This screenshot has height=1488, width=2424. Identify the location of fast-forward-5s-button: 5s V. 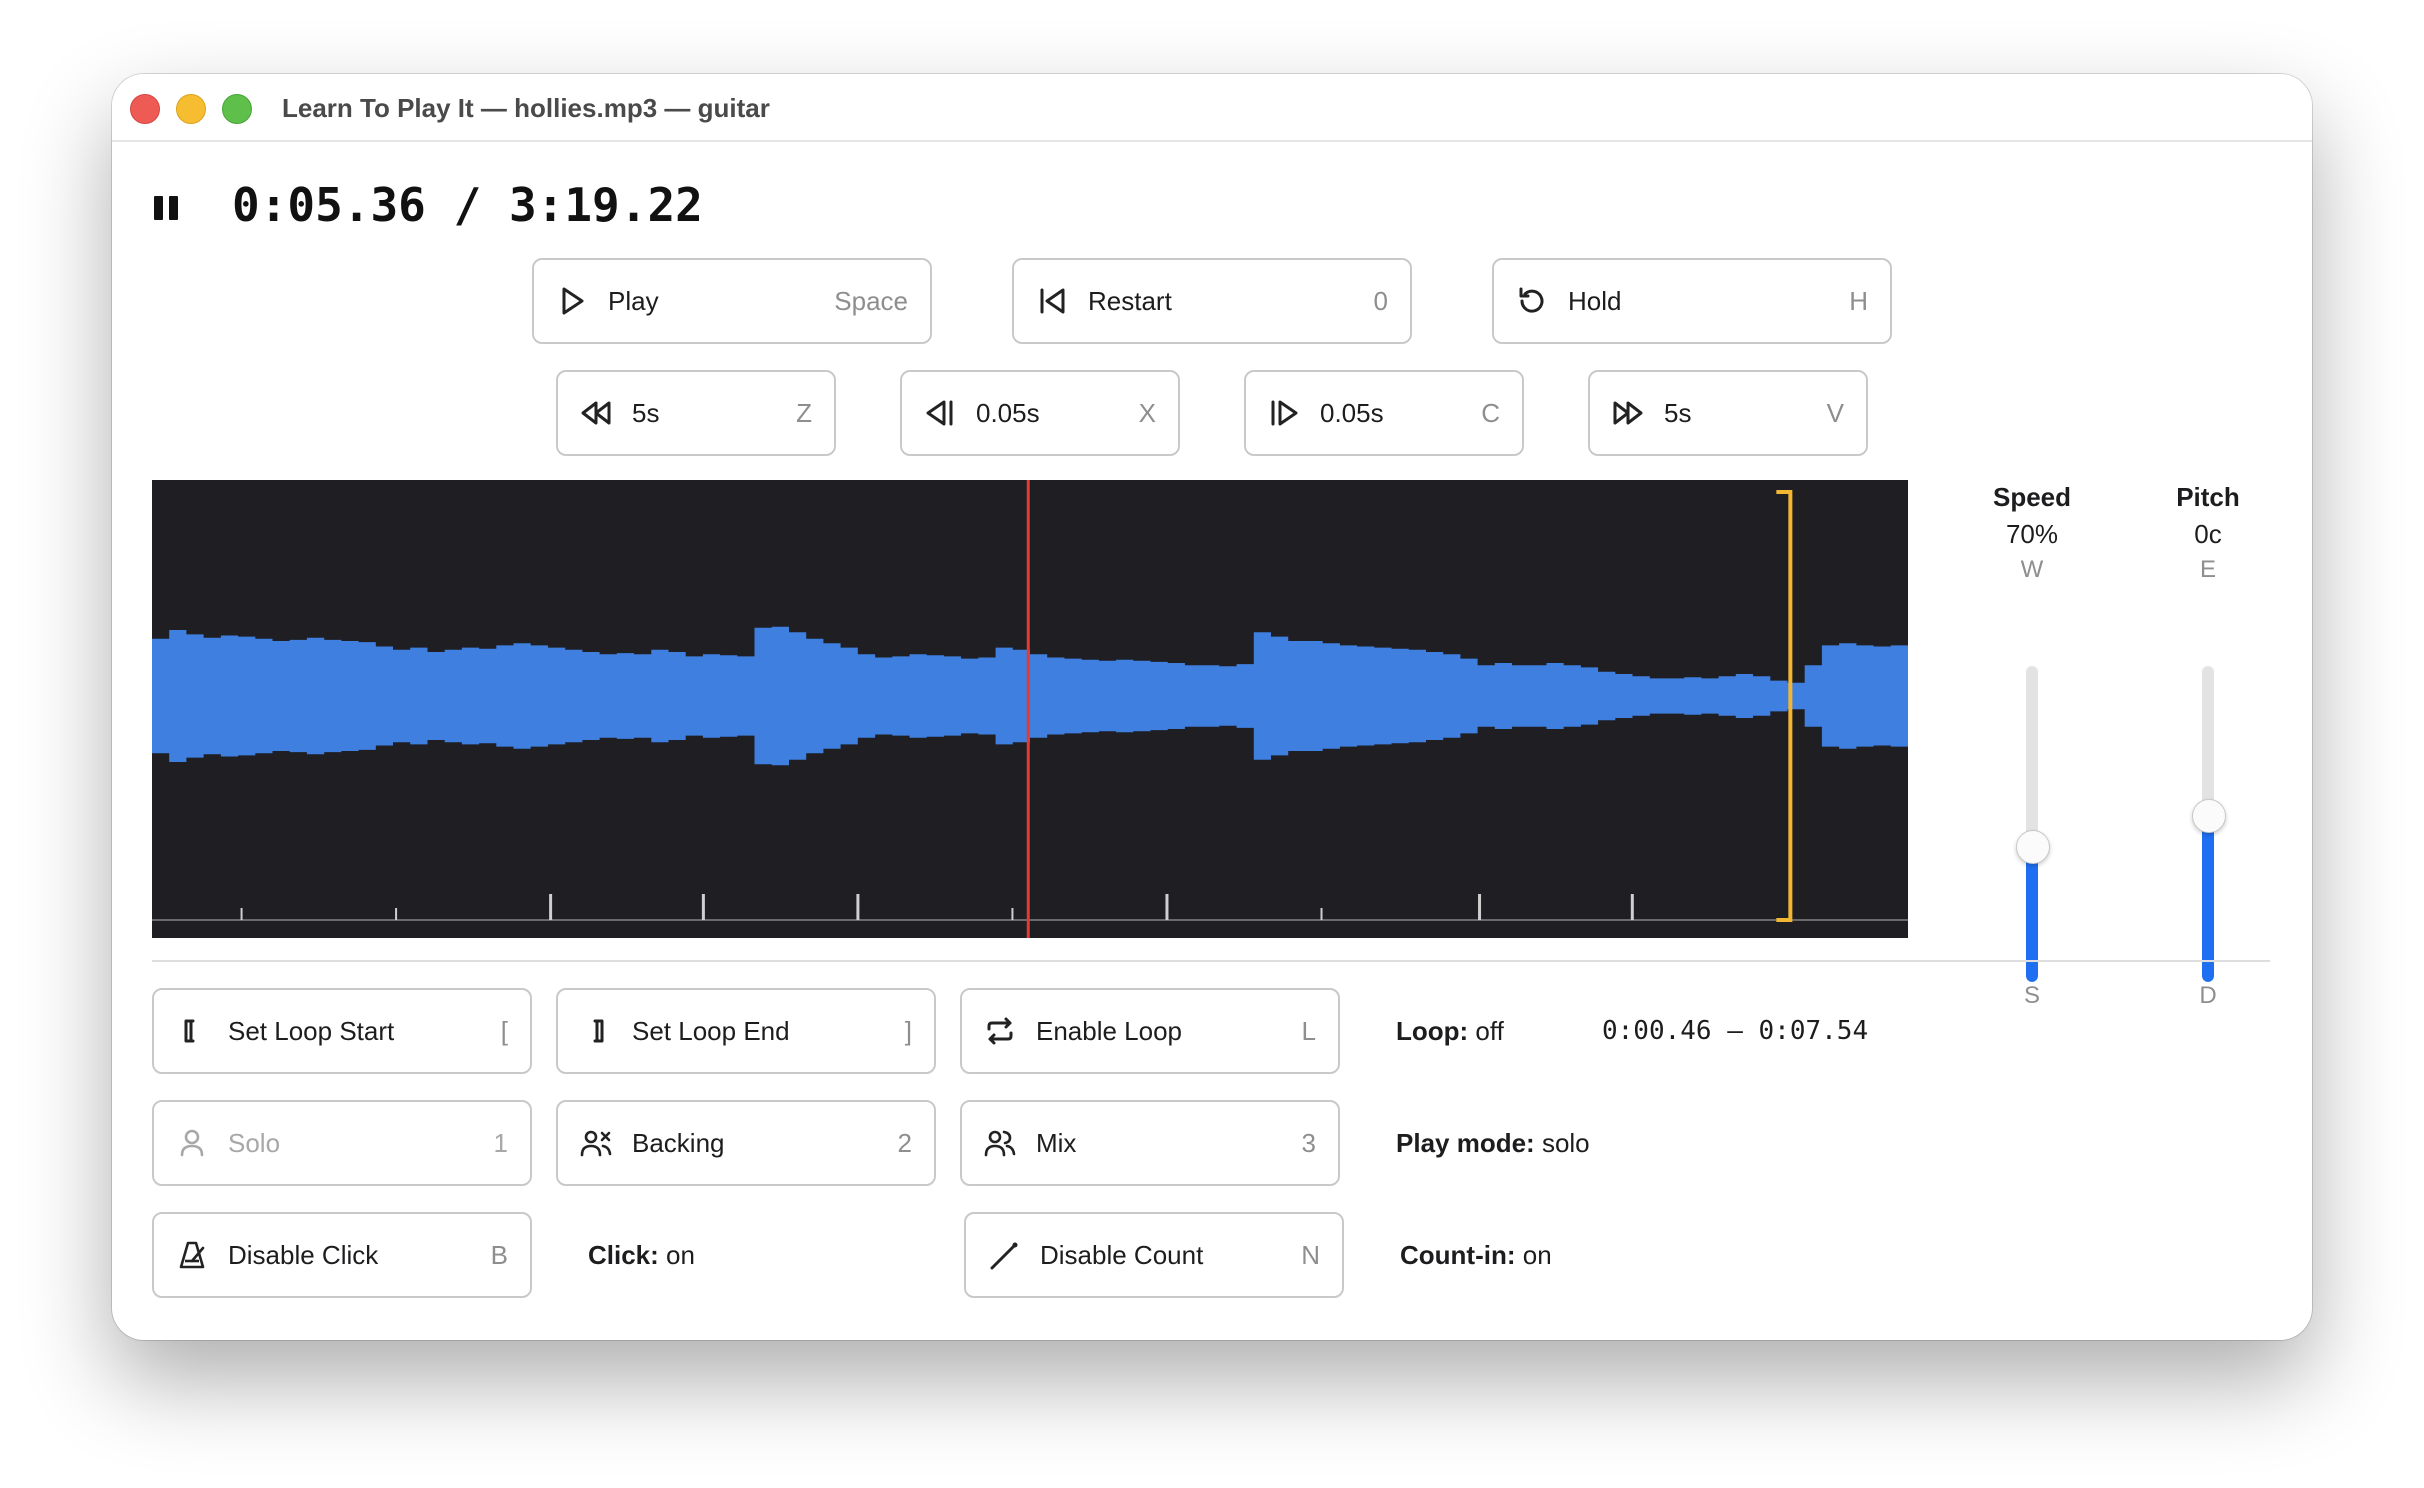
(1728, 413).